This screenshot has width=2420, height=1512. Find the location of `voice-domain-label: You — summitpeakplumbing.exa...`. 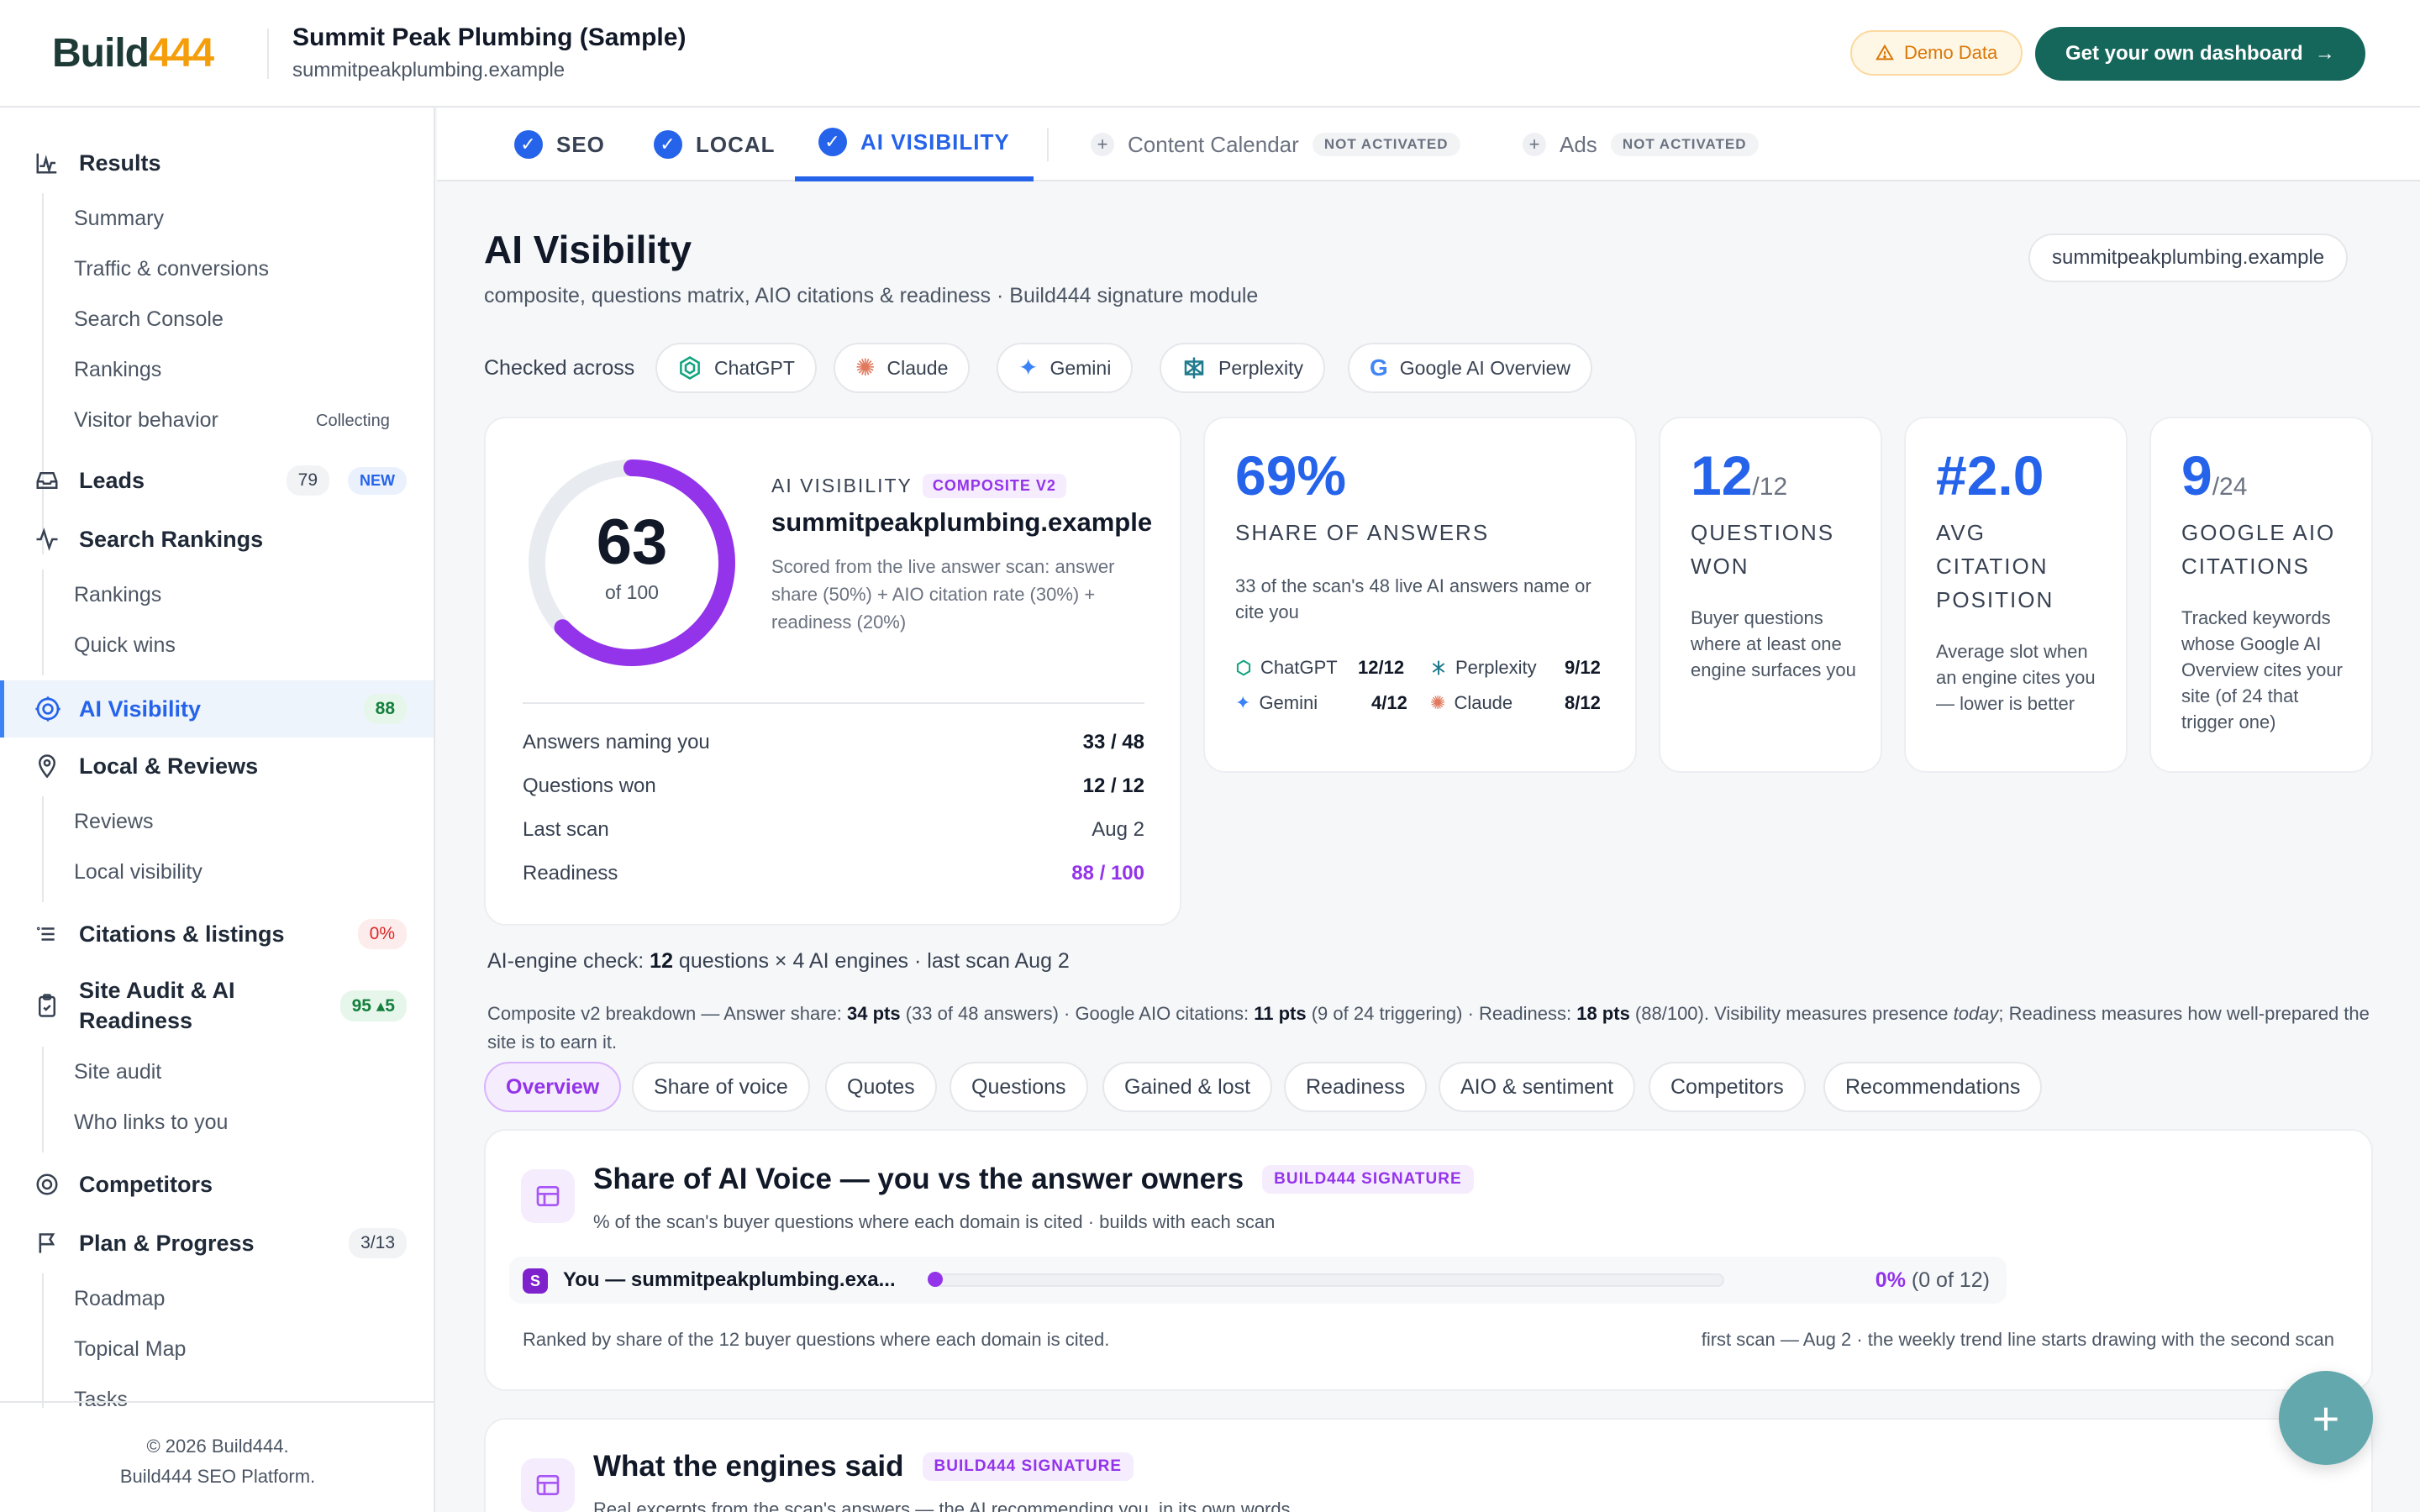

voice-domain-label: You — summitpeakplumbing.exa... is located at coordinates (729, 1279).